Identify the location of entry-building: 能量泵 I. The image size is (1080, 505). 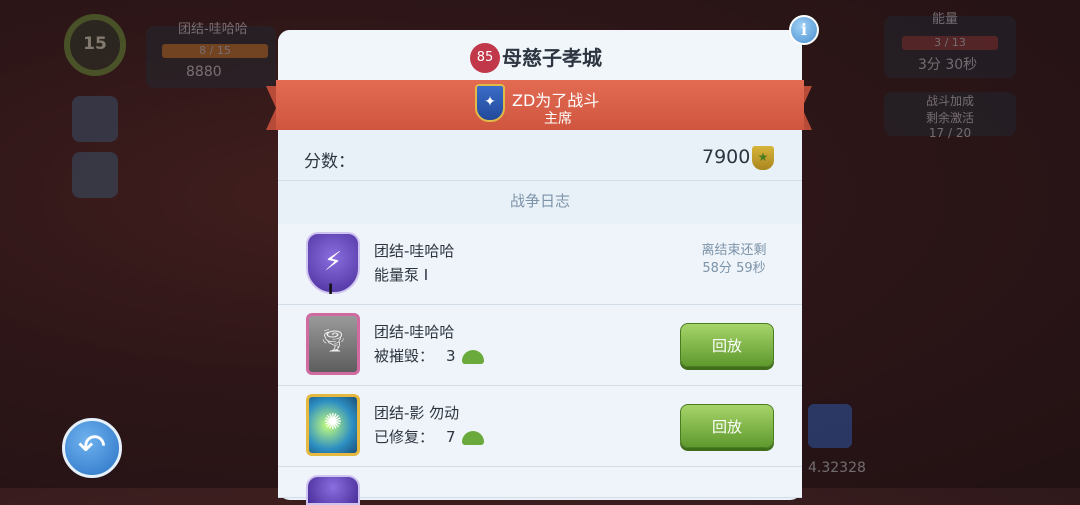
(401, 275).